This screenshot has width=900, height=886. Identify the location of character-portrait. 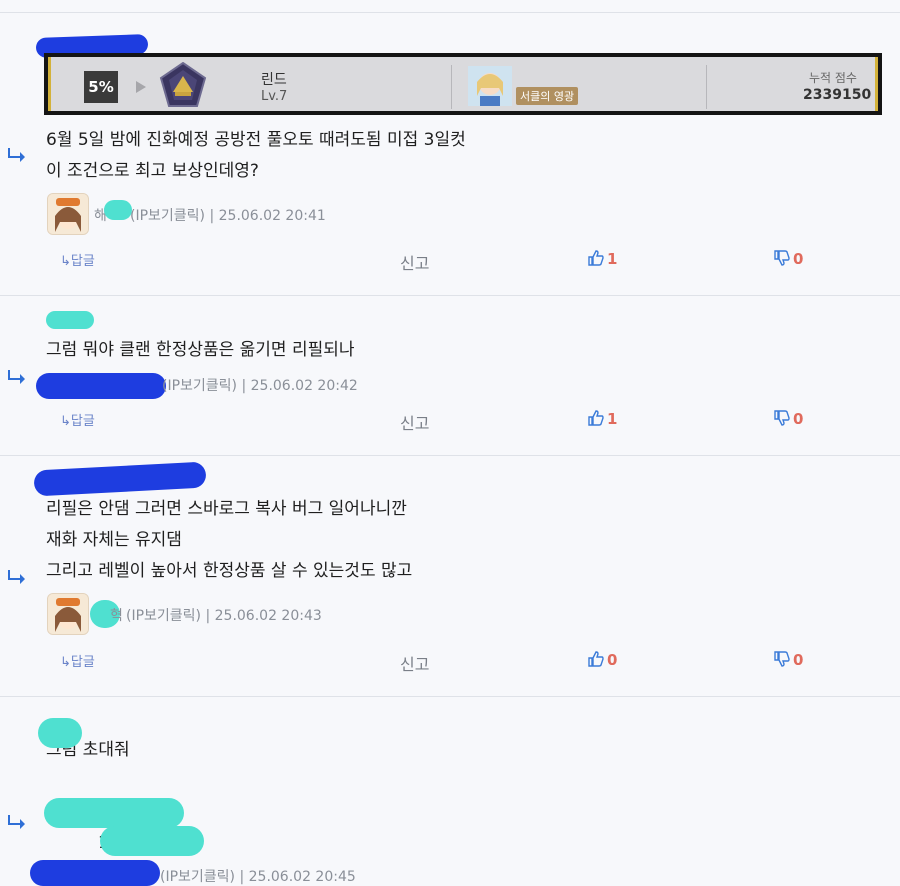
(490, 86).